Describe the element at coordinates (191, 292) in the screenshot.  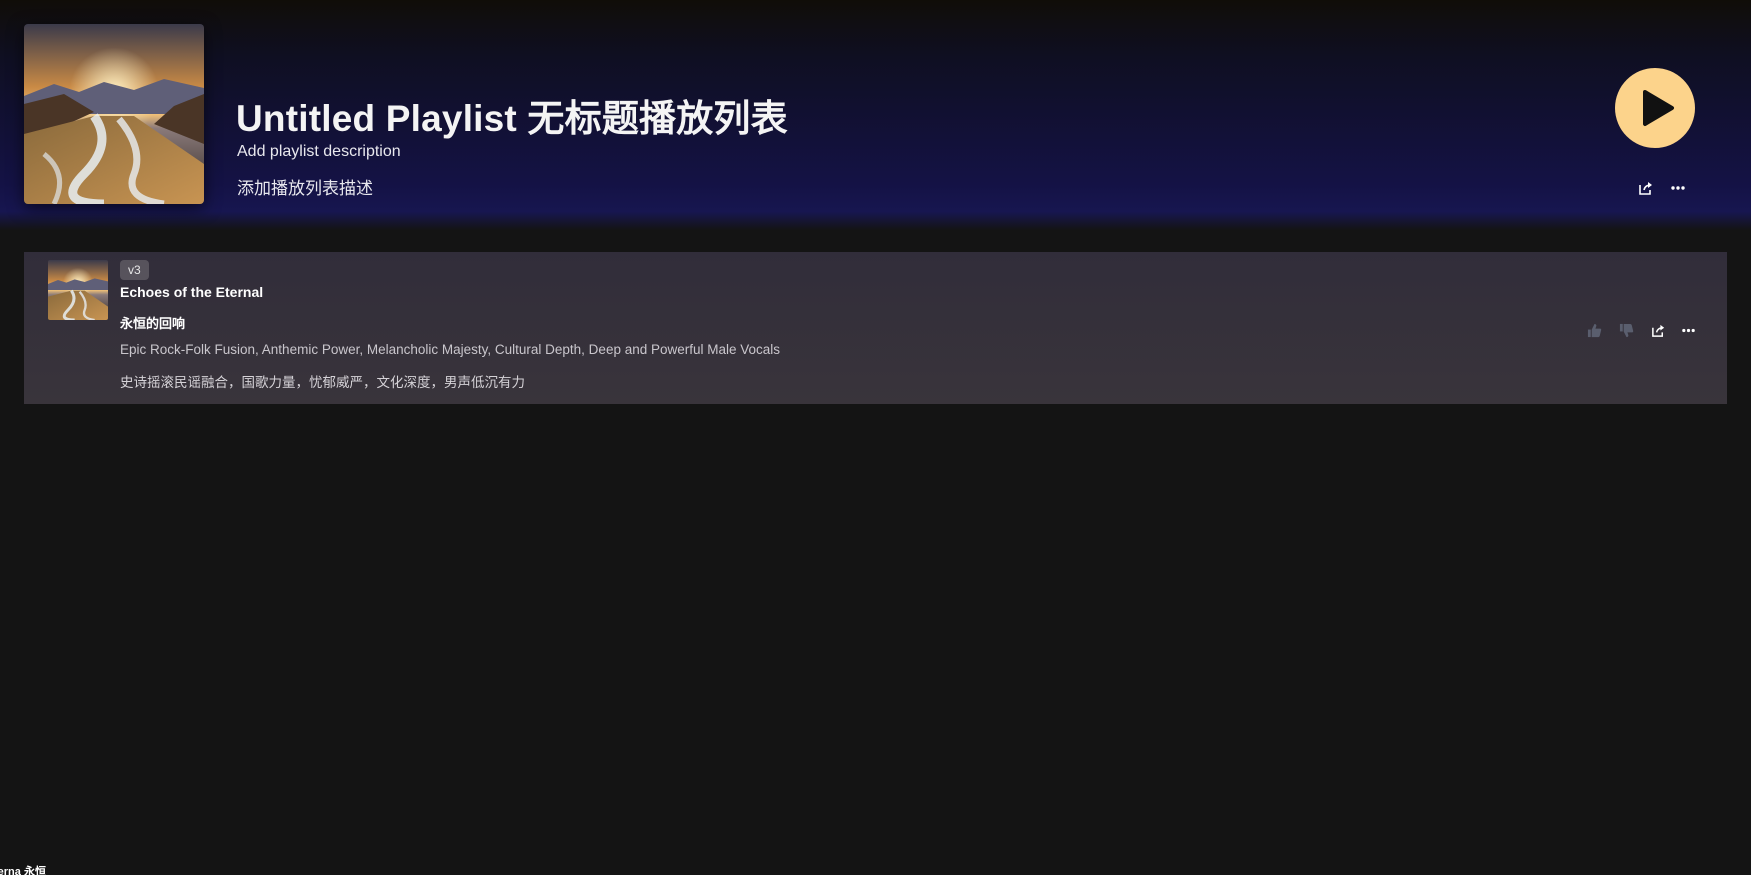
I see `song-title: Echoes of the Eternal` at that location.